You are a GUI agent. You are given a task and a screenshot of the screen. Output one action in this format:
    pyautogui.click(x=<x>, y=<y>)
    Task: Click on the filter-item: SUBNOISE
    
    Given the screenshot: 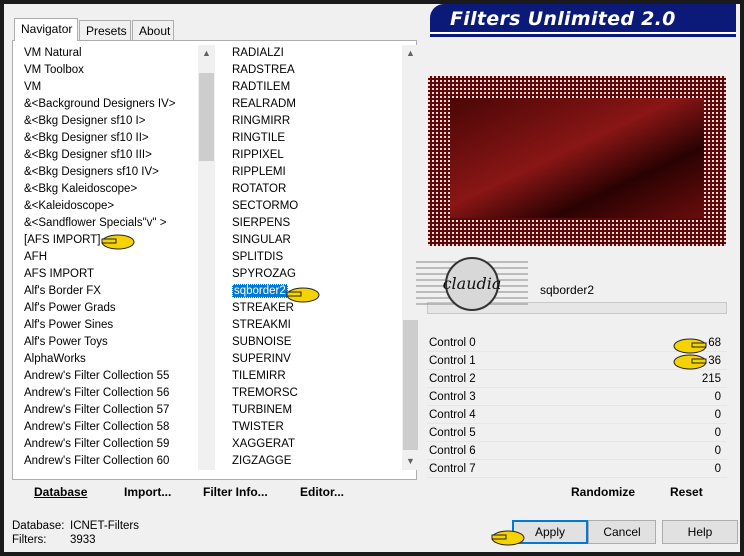 What is the action you would take?
    pyautogui.click(x=316, y=342)
    